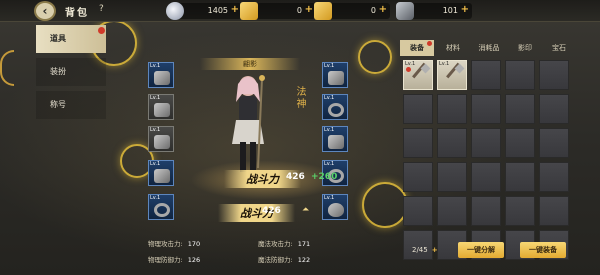 This screenshot has width=600, height=275. Describe the element at coordinates (174, 259) in the screenshot. I see `stat-physical-defense: 物理防御力: 126` at that location.